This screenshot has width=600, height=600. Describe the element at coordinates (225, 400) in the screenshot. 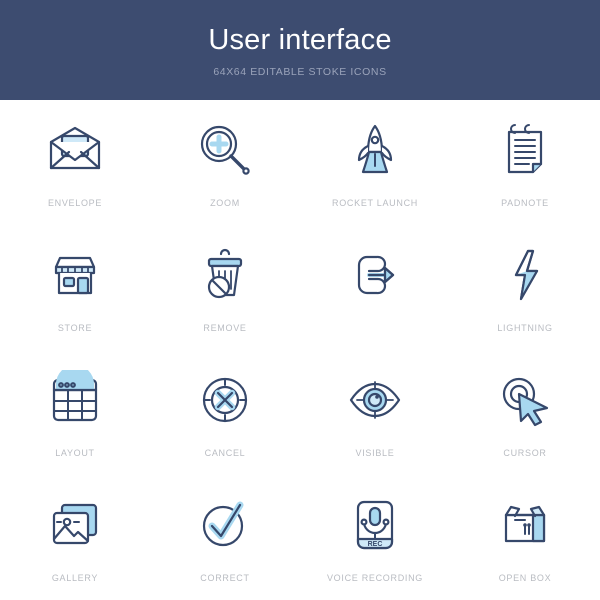

I see `circle-x-icon` at that location.